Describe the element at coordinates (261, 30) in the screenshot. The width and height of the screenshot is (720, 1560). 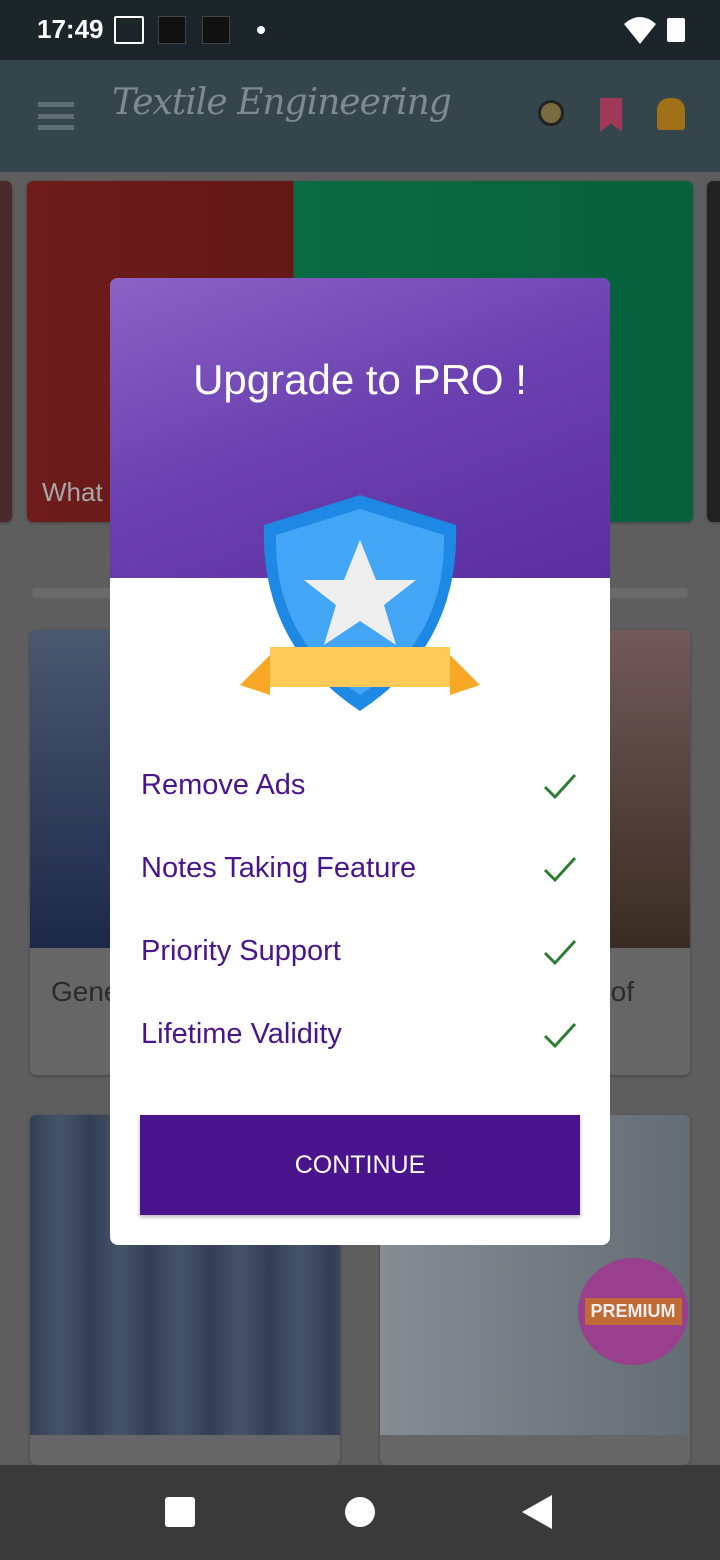
I see `dot-icon` at that location.